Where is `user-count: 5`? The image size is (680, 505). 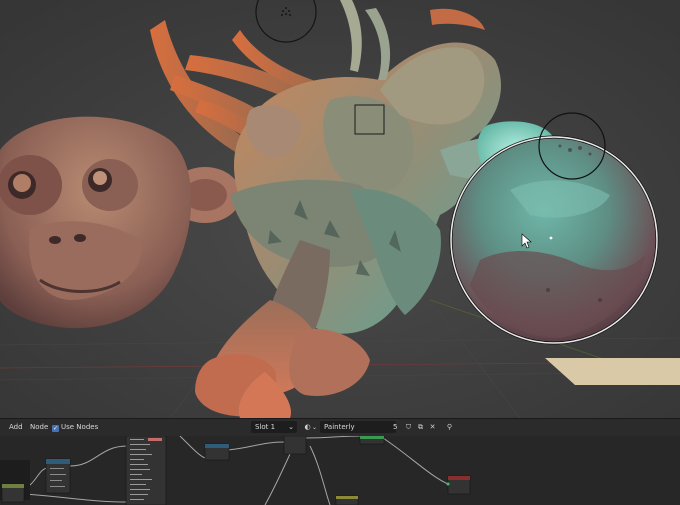 user-count: 5 is located at coordinates (395, 427).